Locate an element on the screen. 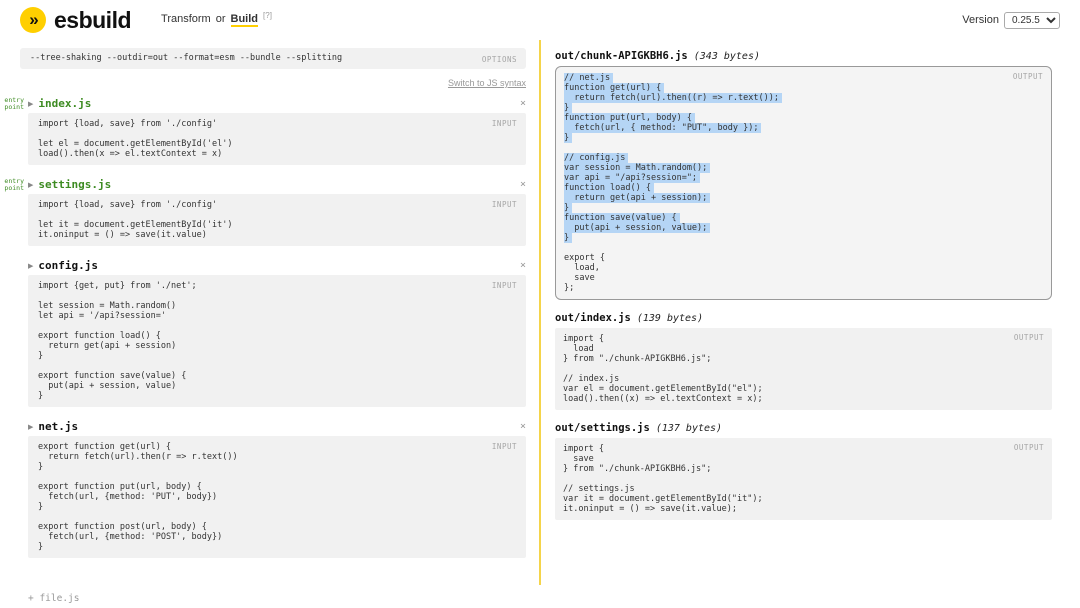 Image resolution: width=1080 pixels, height=608 pixels. version-select: 0.25.5 is located at coordinates (1032, 20).